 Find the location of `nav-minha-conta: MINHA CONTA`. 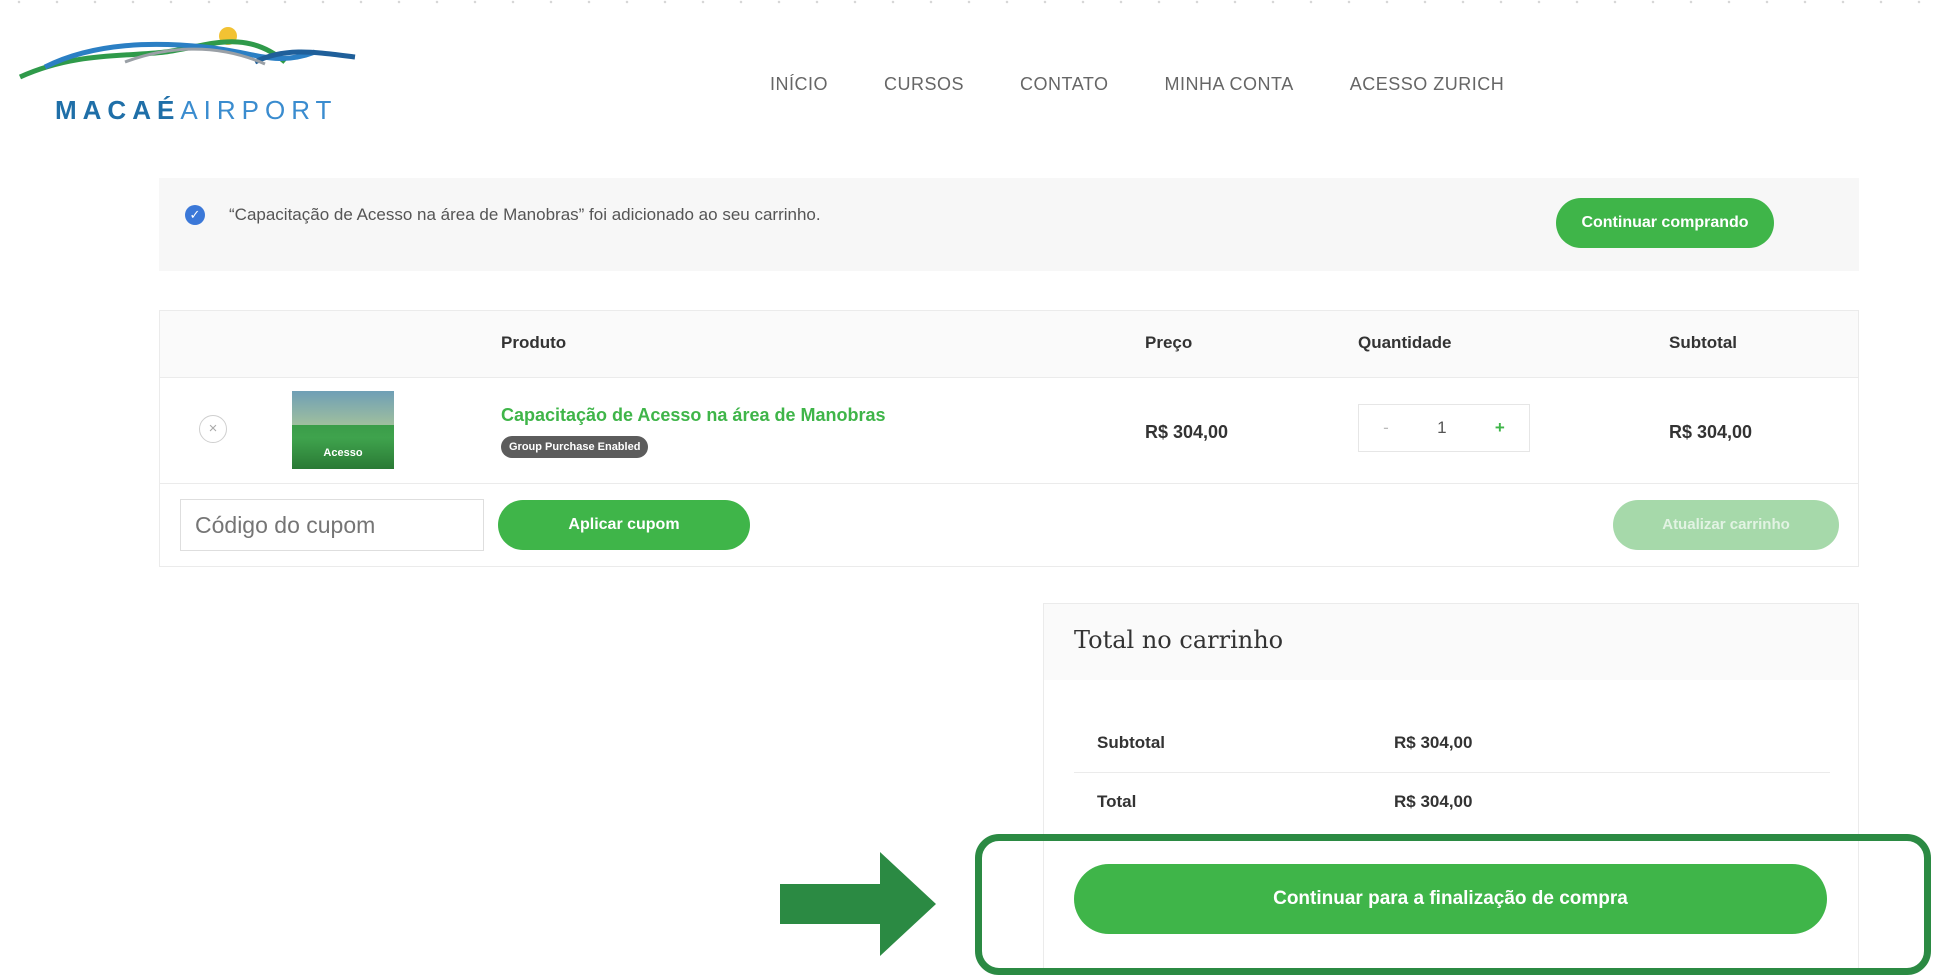

nav-minha-conta: MINHA CONTA is located at coordinates (1229, 84).